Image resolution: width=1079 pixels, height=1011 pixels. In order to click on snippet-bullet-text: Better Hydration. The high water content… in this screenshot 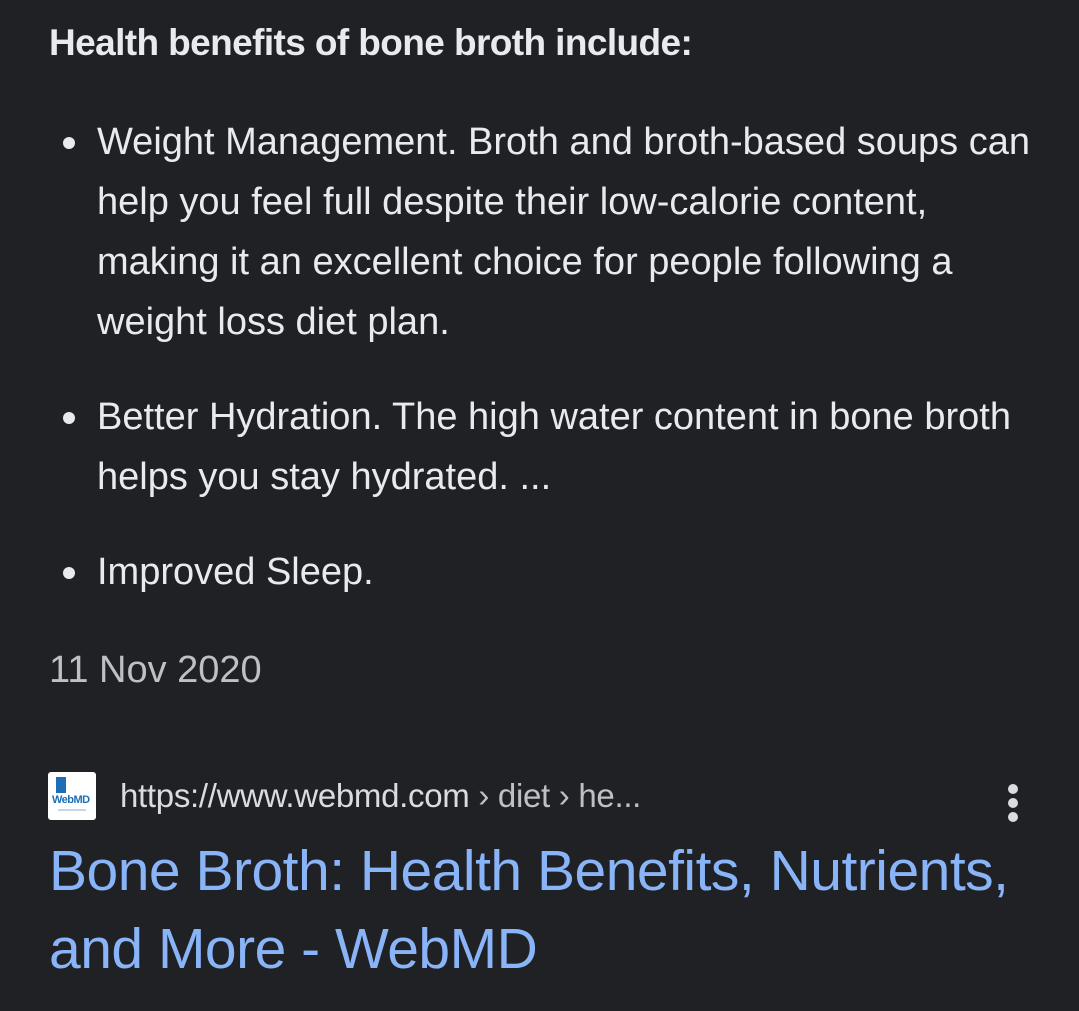, I will do `click(554, 447)`.